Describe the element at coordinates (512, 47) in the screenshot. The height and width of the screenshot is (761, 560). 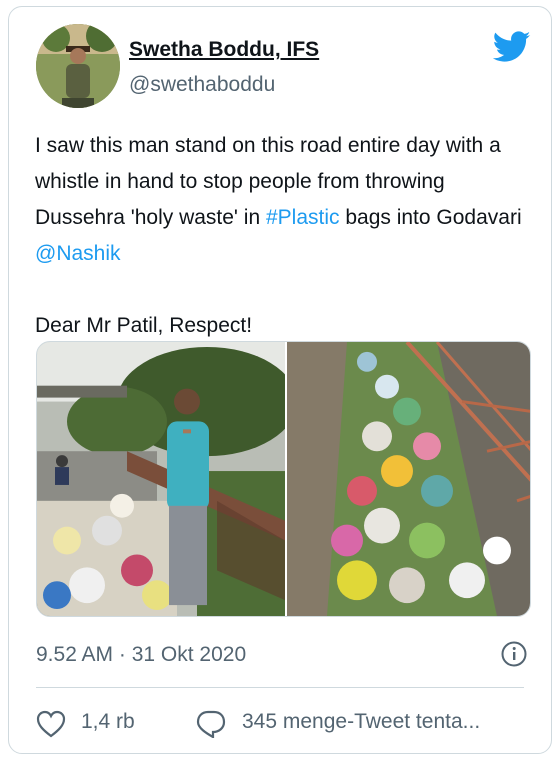
I see `twitter-bird-icon` at that location.